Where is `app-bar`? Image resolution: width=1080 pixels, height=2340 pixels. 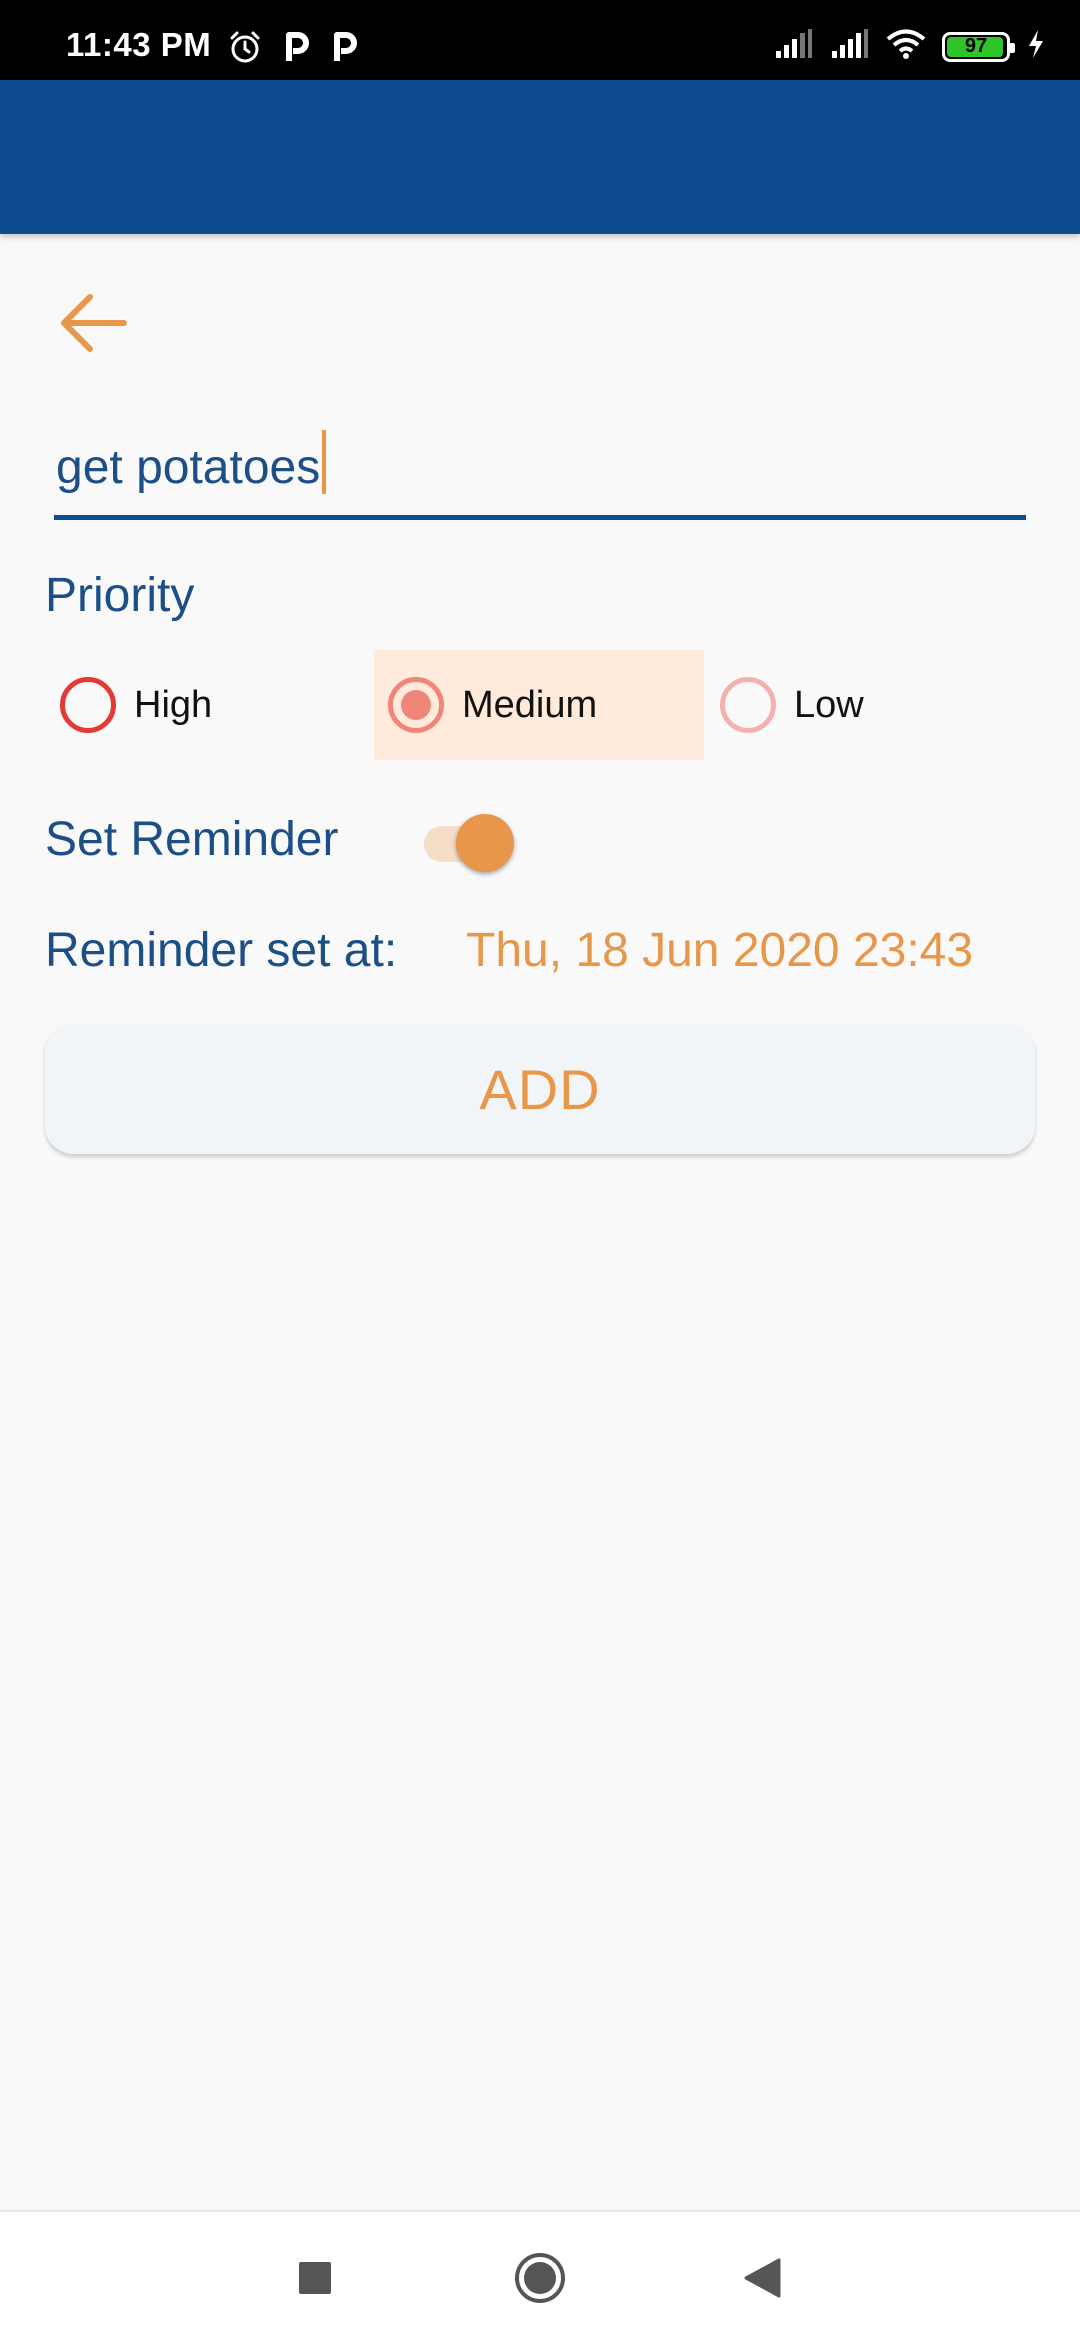 app-bar is located at coordinates (540, 157).